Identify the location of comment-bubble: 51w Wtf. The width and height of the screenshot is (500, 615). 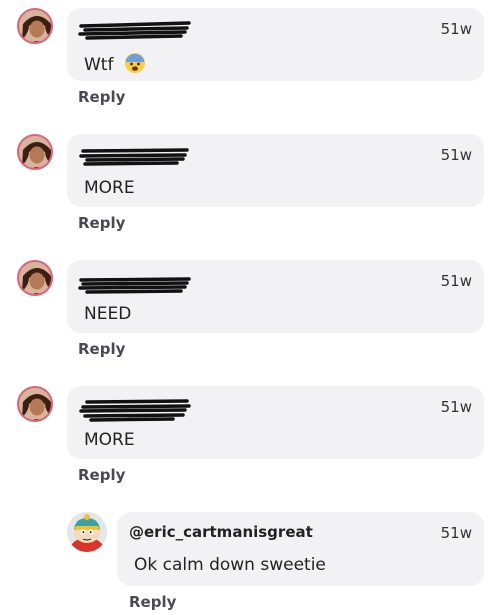
(275, 44).